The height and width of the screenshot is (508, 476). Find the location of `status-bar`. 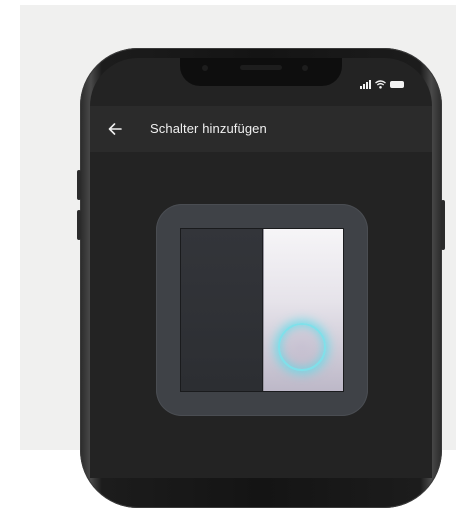

status-bar is located at coordinates (382, 84).